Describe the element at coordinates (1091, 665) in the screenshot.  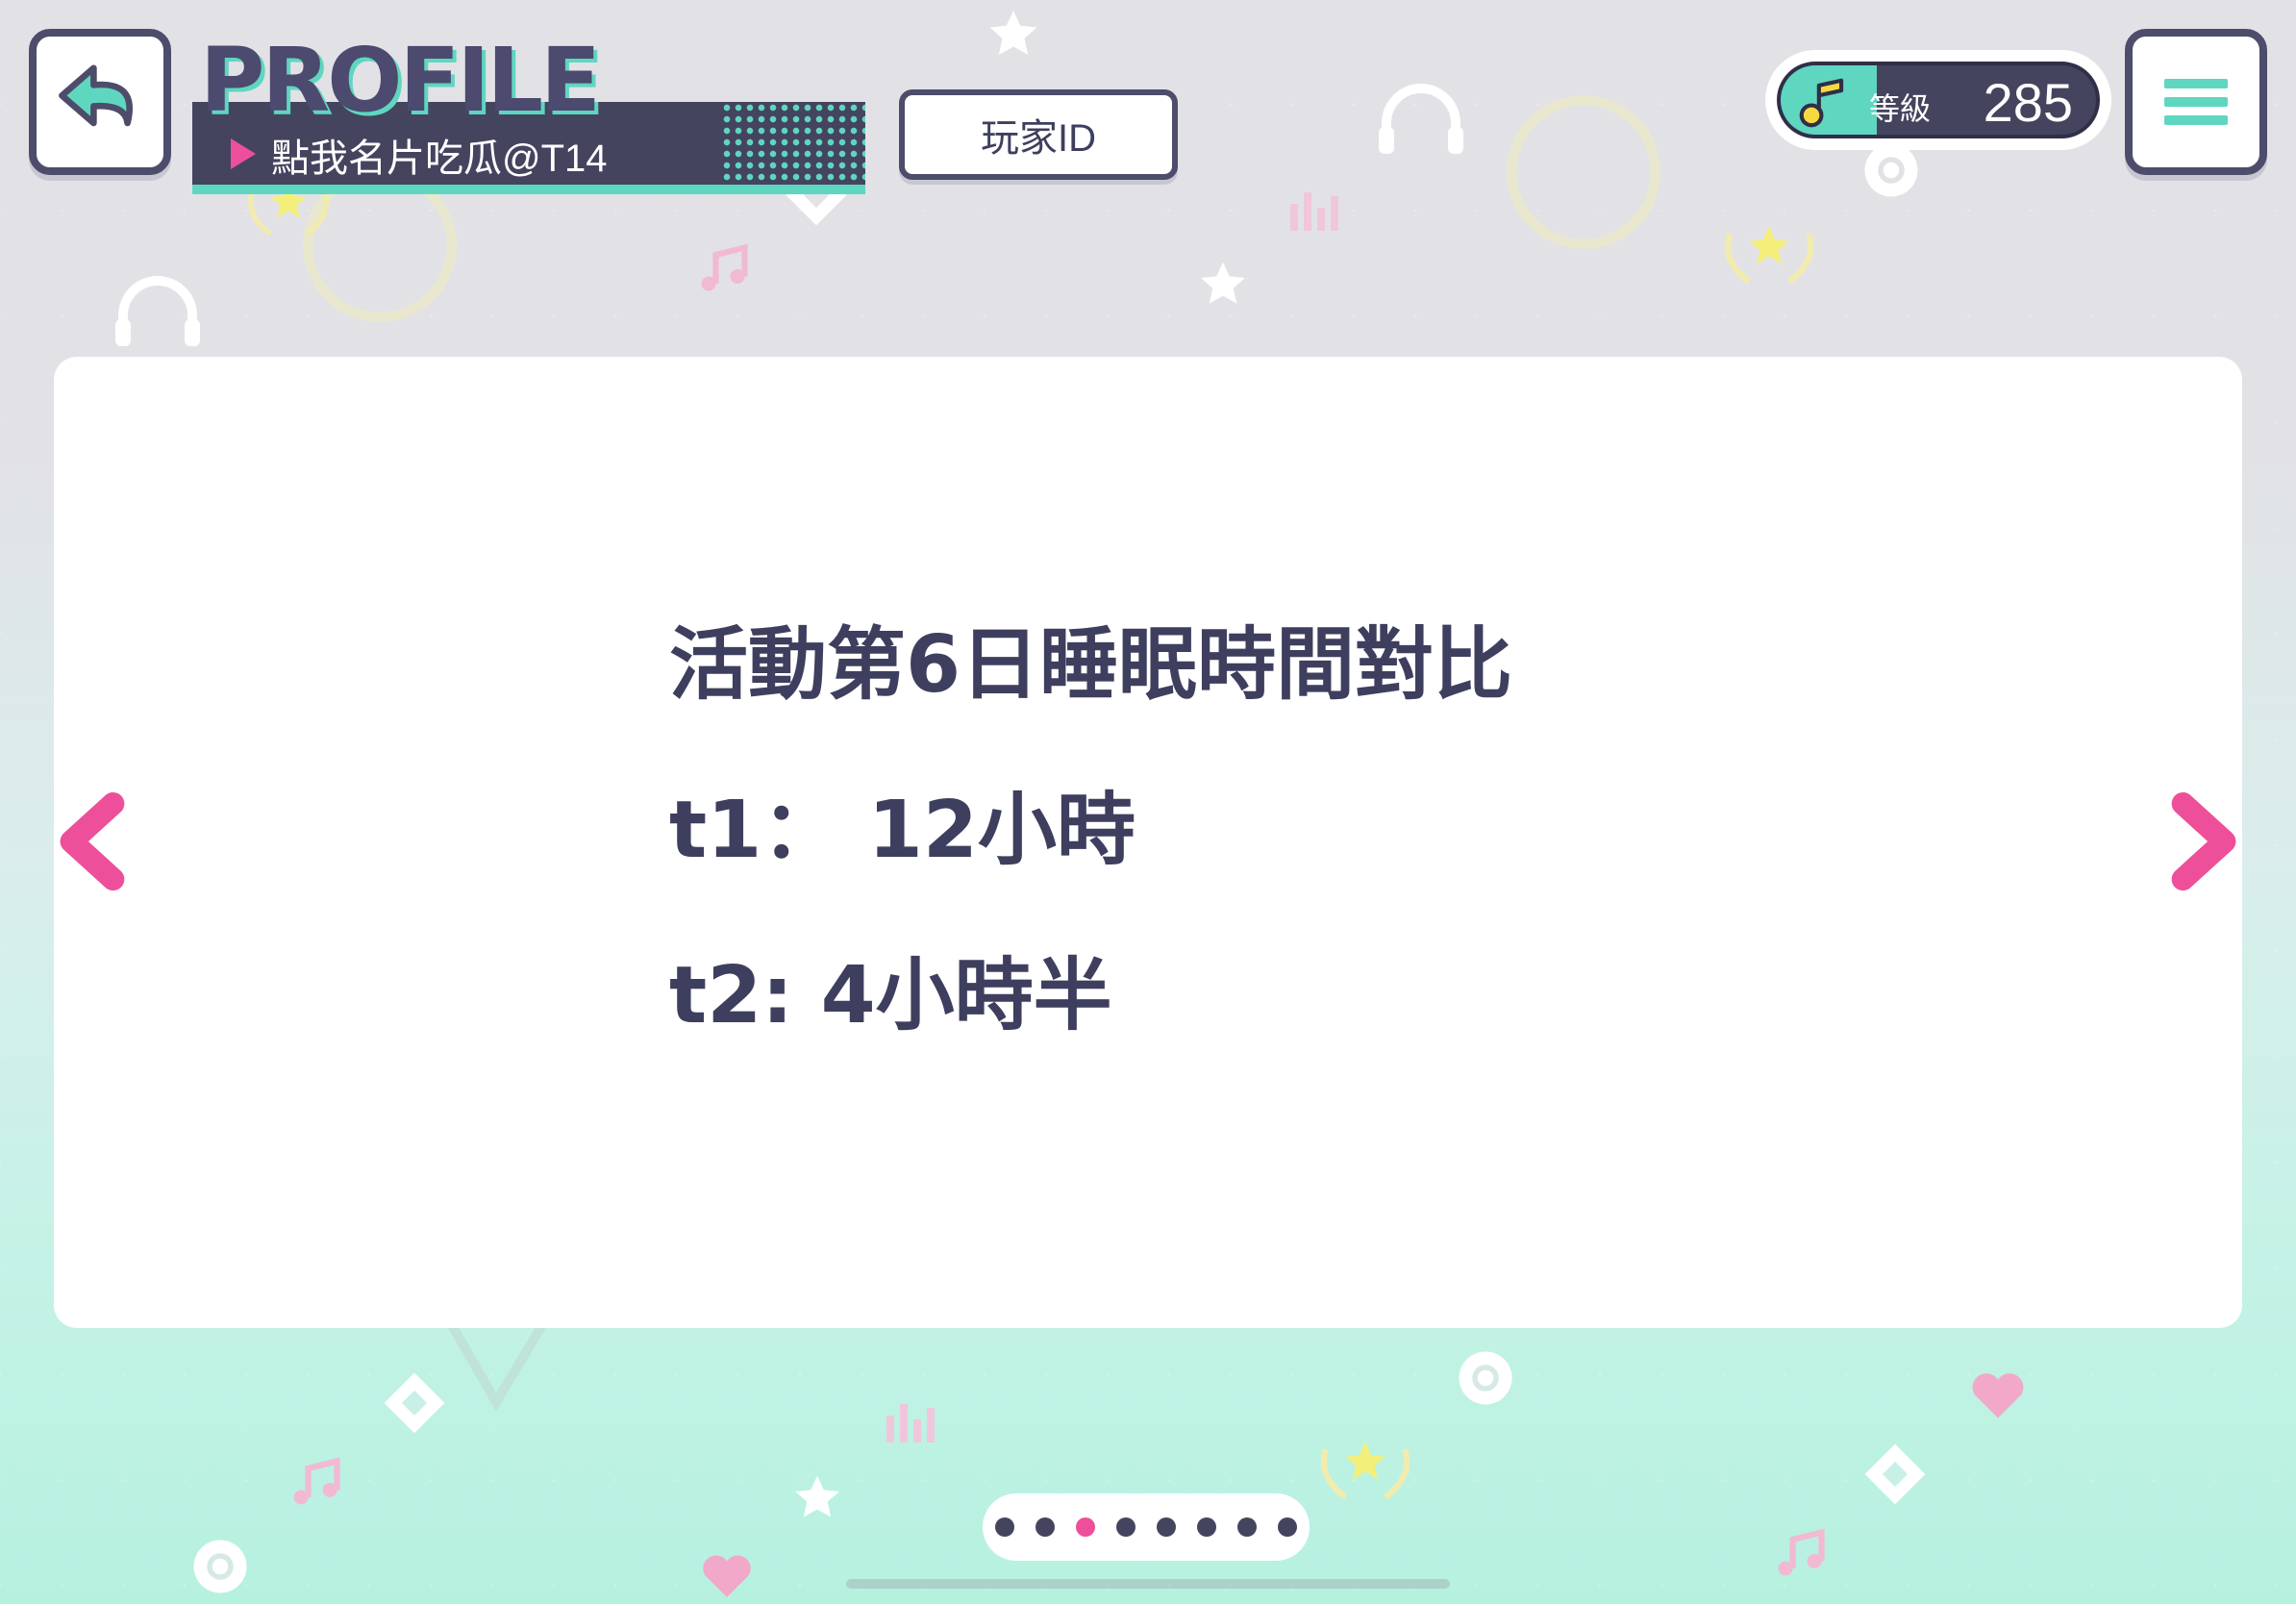
I see `card-heading: 活動第6日睡眠時間對比` at that location.